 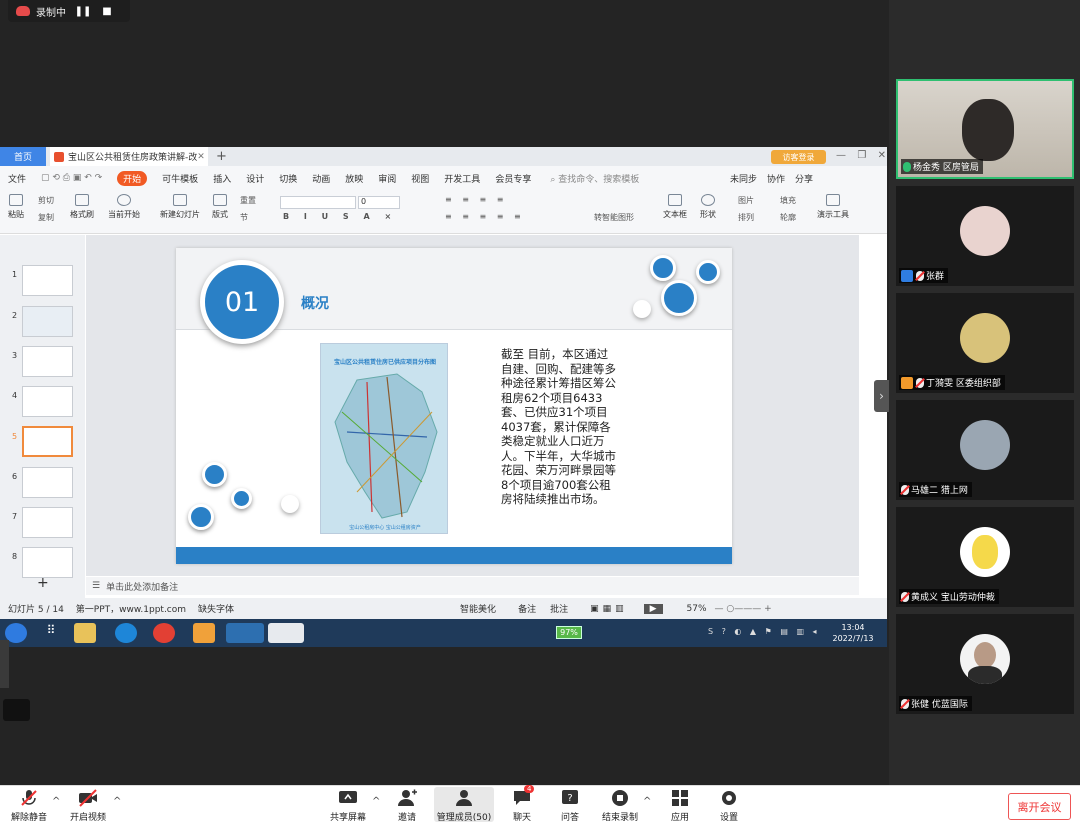 What do you see at coordinates (746, 200) in the screenshot?
I see `picture-button: 图片` at bounding box center [746, 200].